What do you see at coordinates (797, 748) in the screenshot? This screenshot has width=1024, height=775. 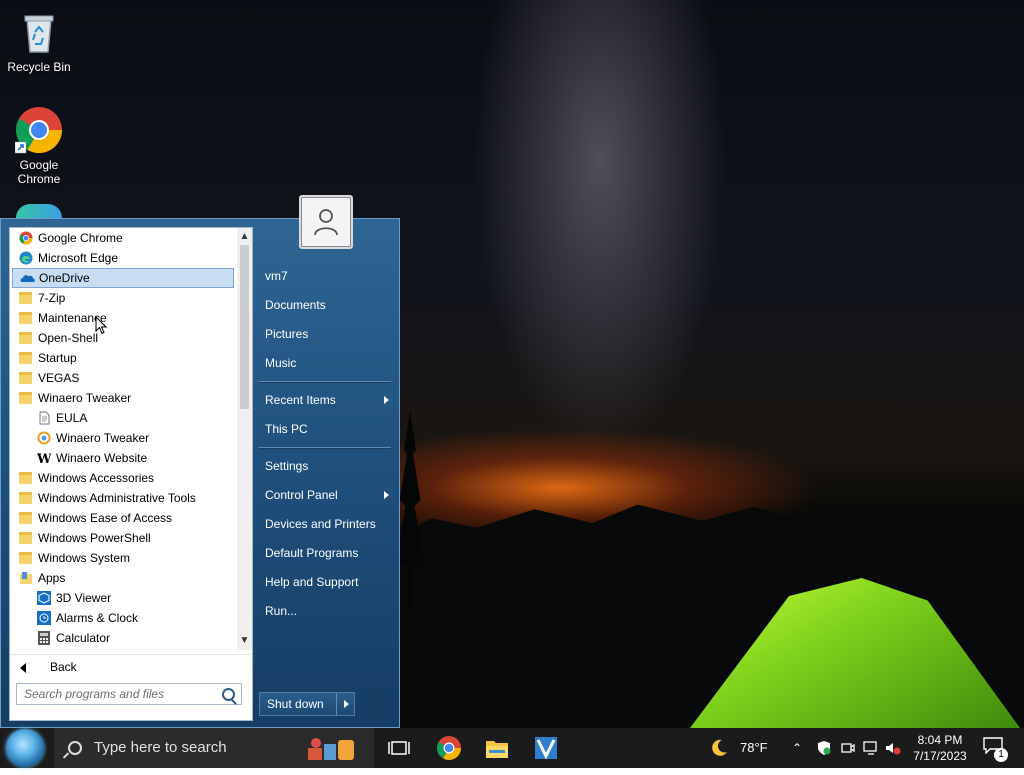 I see `show-hidden-icons-icon: ⌃` at bounding box center [797, 748].